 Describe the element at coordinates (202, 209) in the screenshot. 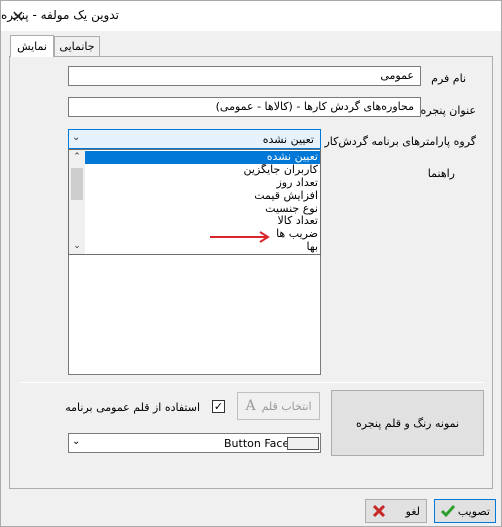

I see `list-item: نوع جنسیت` at that location.